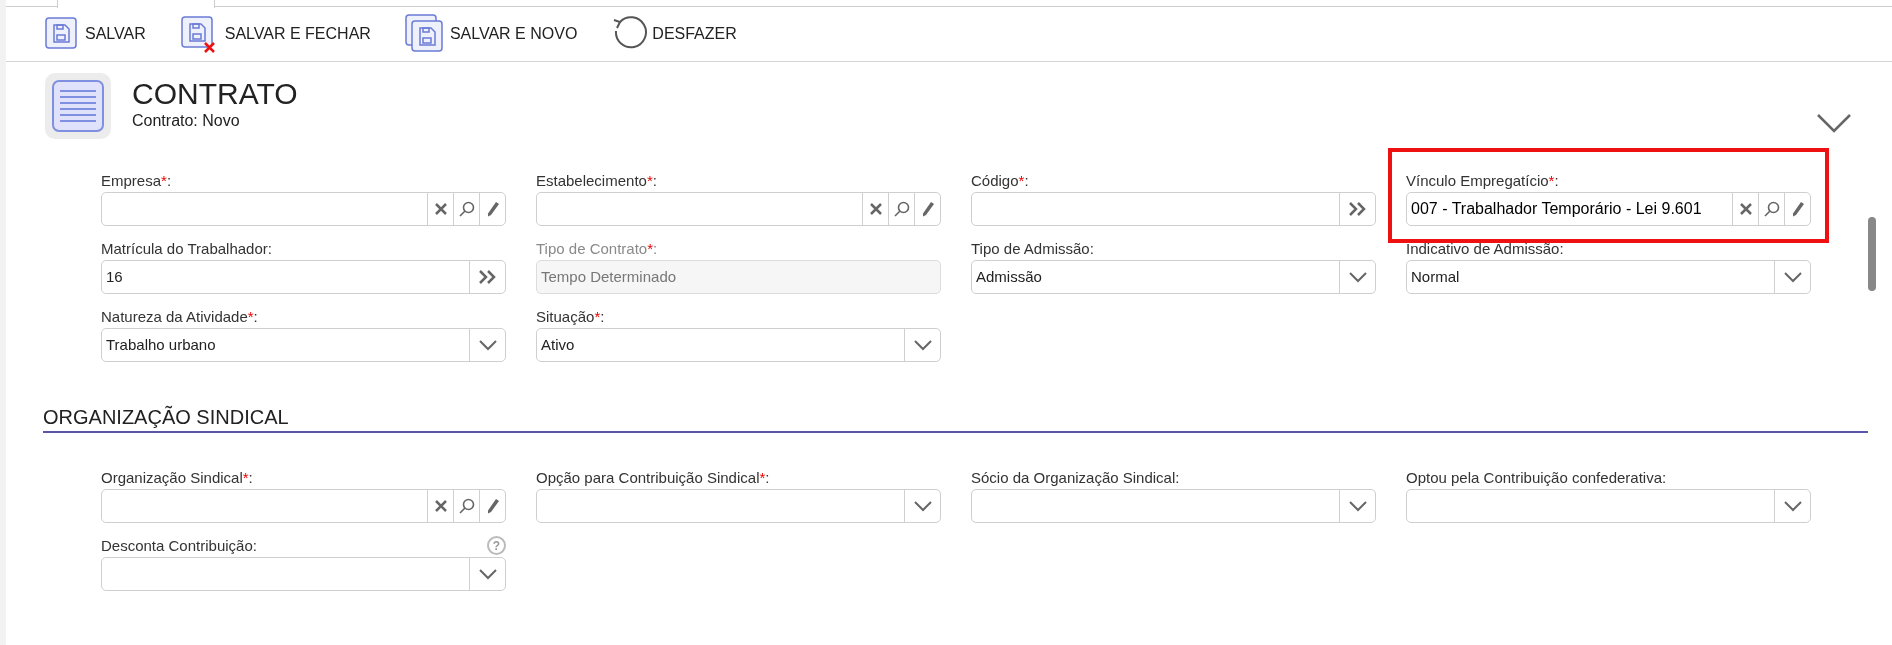  I want to click on field-label: Estabelecimento*:, so click(596, 180).